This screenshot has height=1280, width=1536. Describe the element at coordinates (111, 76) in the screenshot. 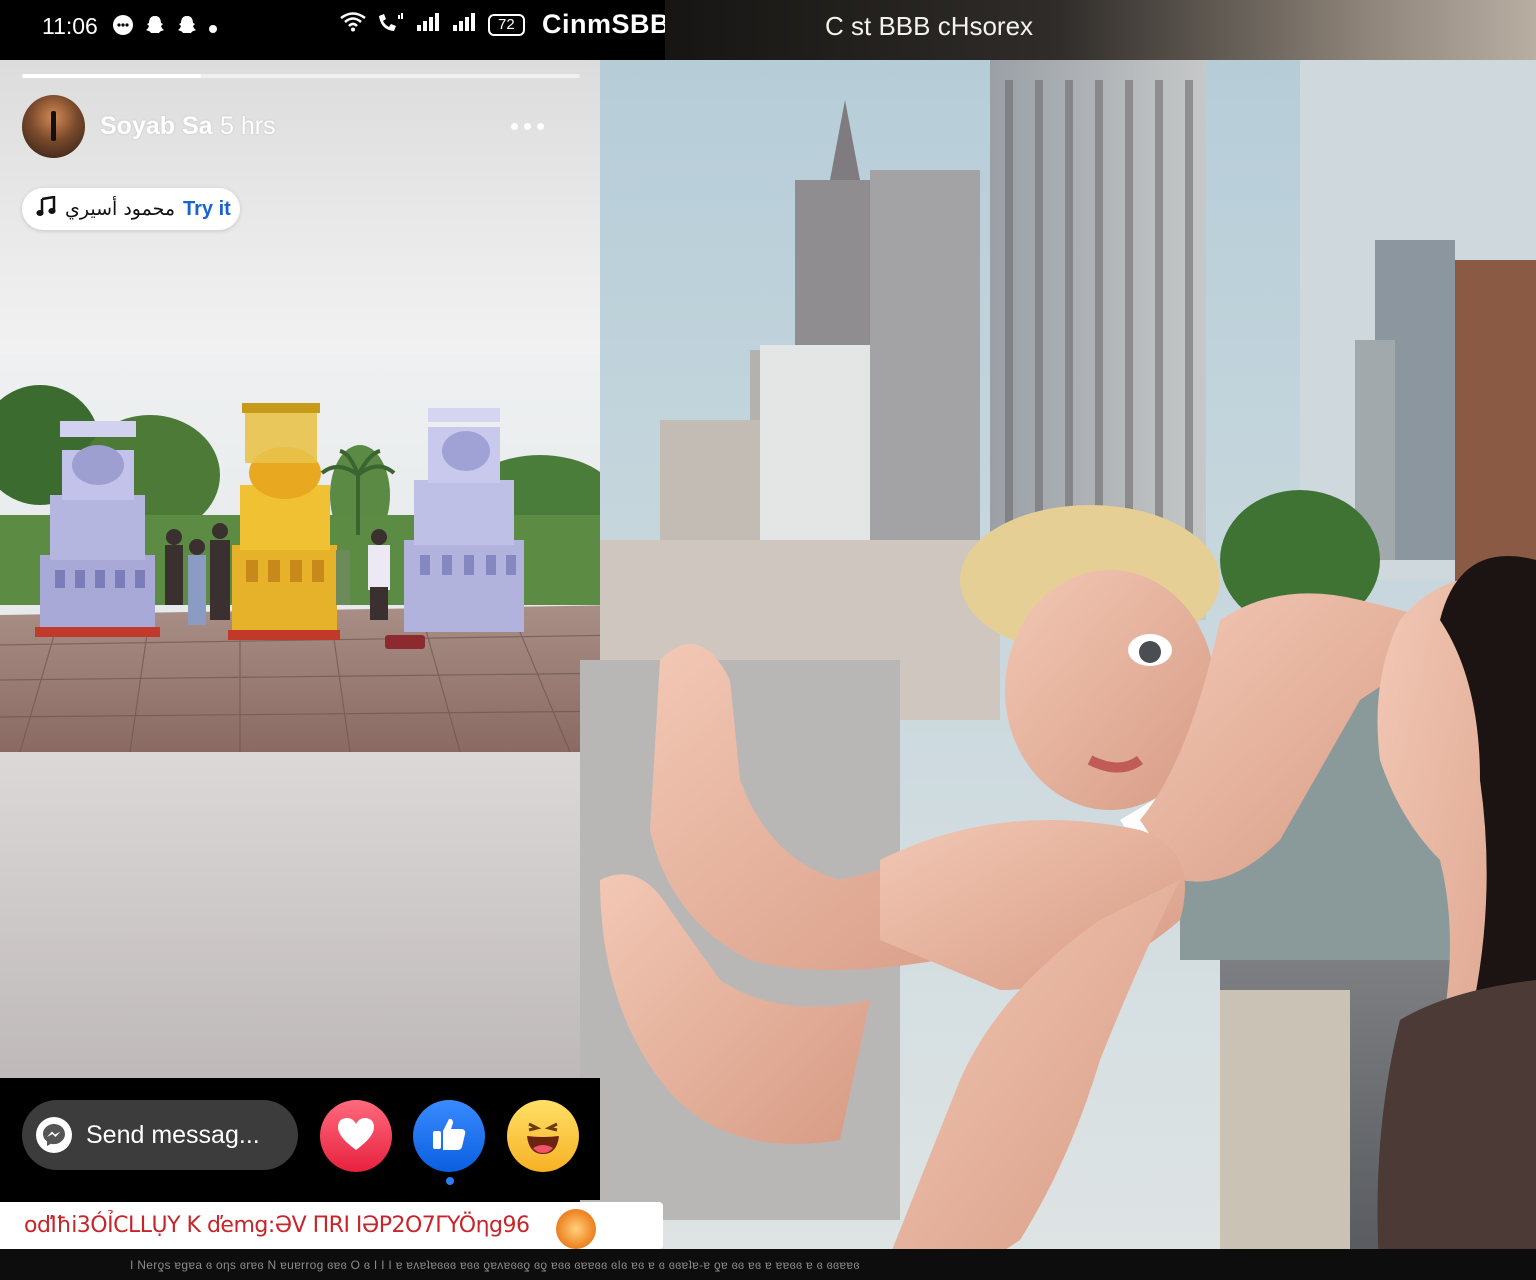

I see `story-progress-fill` at that location.